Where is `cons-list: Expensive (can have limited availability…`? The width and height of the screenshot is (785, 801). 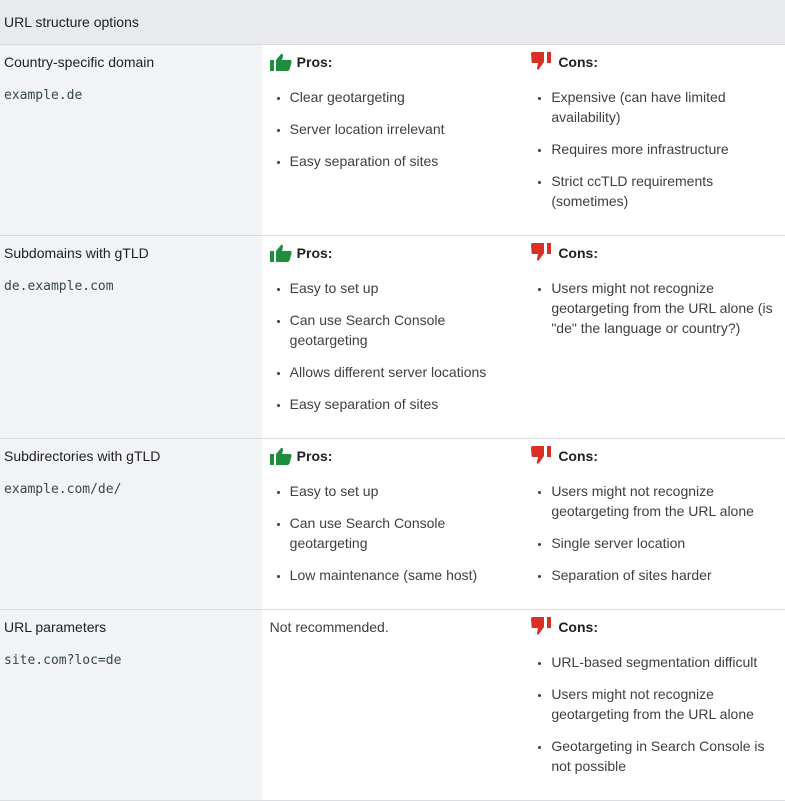 cons-list: Expensive (can have limited availability… is located at coordinates (658, 149).